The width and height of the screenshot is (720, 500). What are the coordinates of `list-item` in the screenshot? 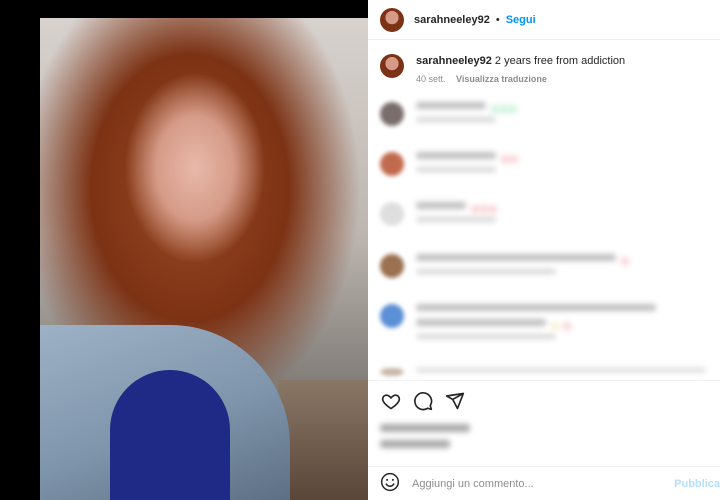 It's located at (543, 374).